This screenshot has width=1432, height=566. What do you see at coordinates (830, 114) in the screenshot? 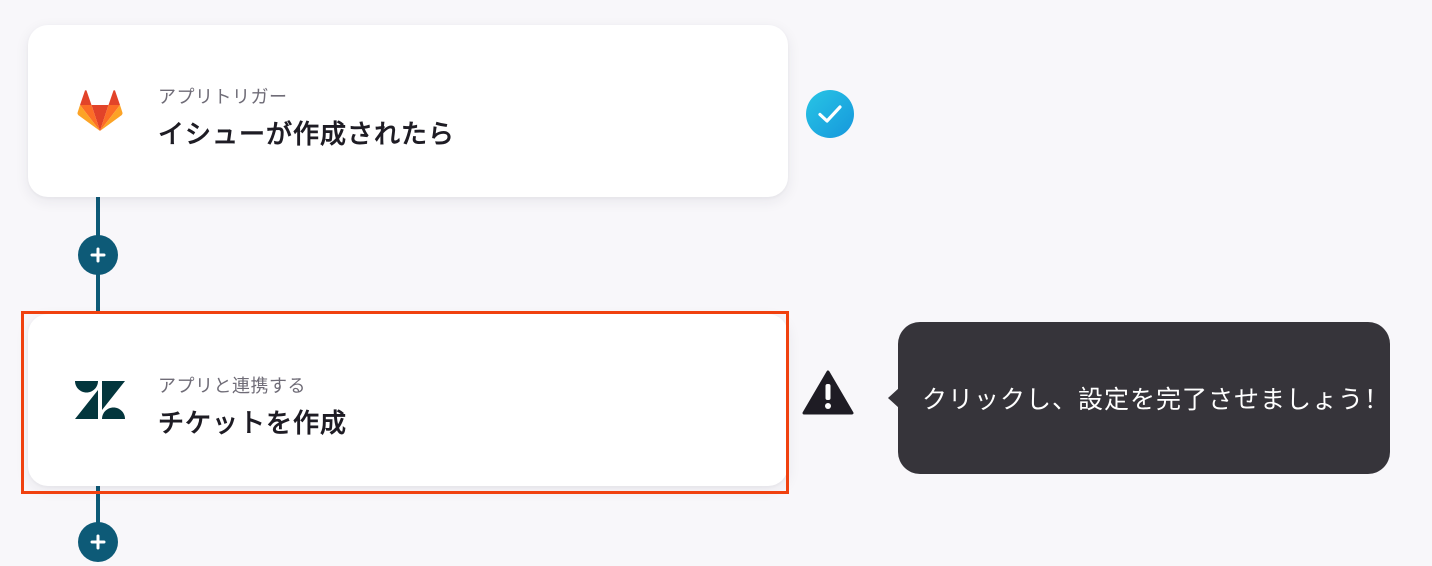
I see `check-circle-icon` at bounding box center [830, 114].